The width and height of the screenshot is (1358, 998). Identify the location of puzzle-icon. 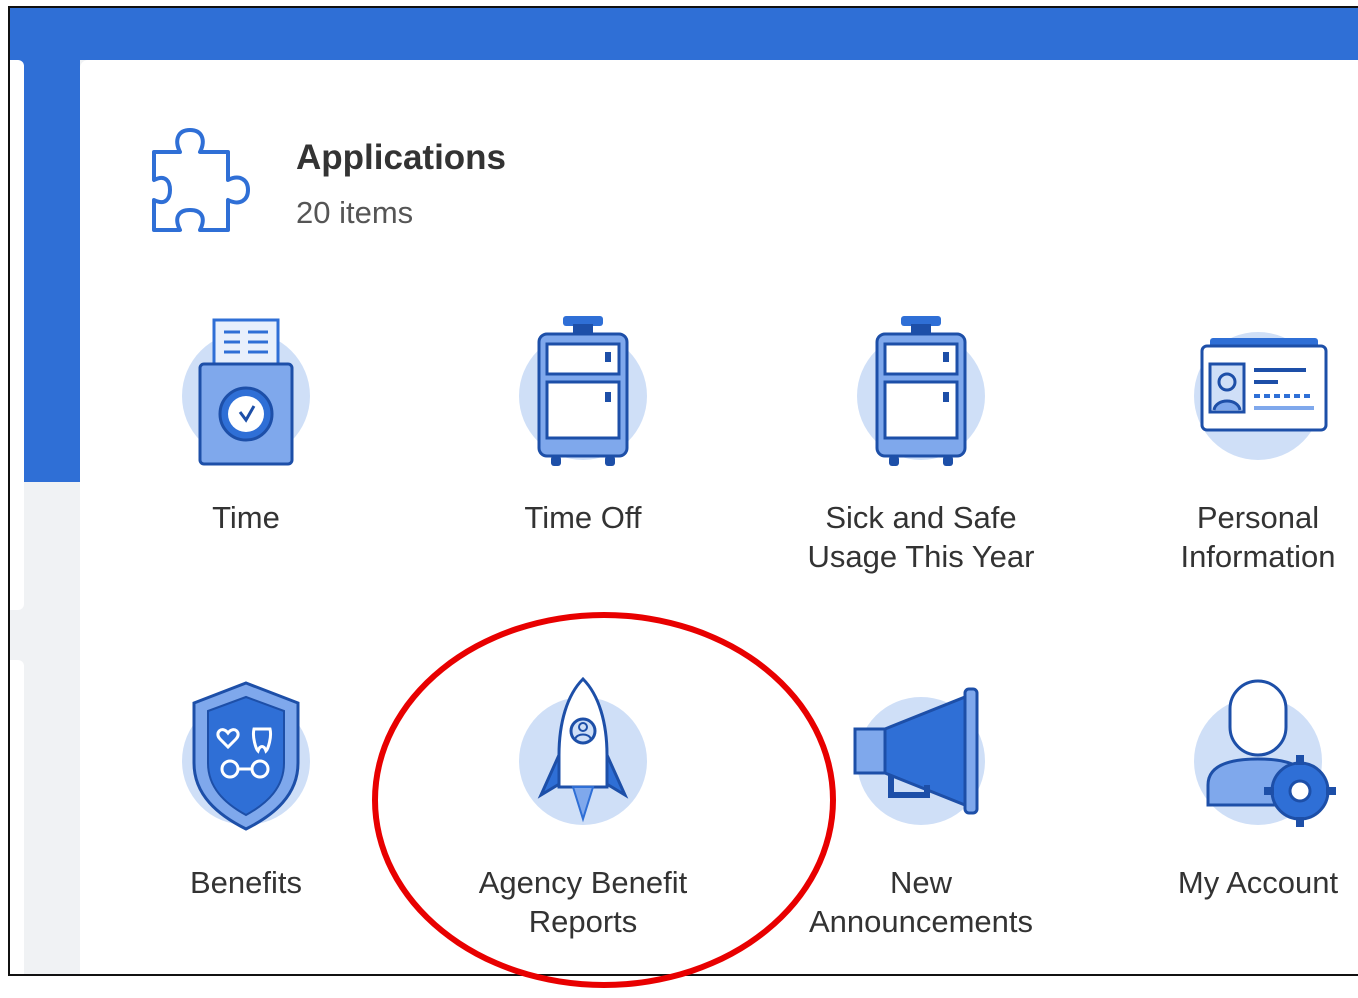
(195, 182).